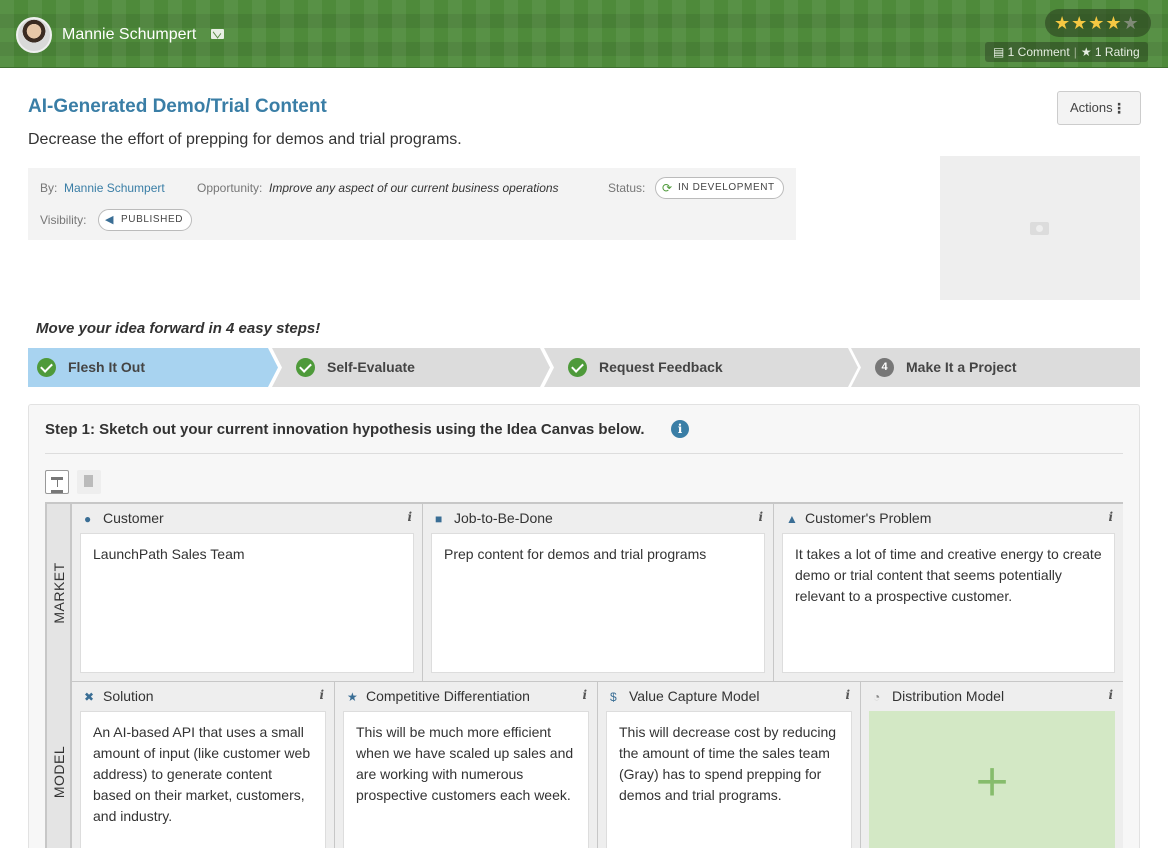 This screenshot has height=848, width=1168. What do you see at coordinates (153, 367) in the screenshot?
I see `step-flesh-it-out: Flesh It Out` at bounding box center [153, 367].